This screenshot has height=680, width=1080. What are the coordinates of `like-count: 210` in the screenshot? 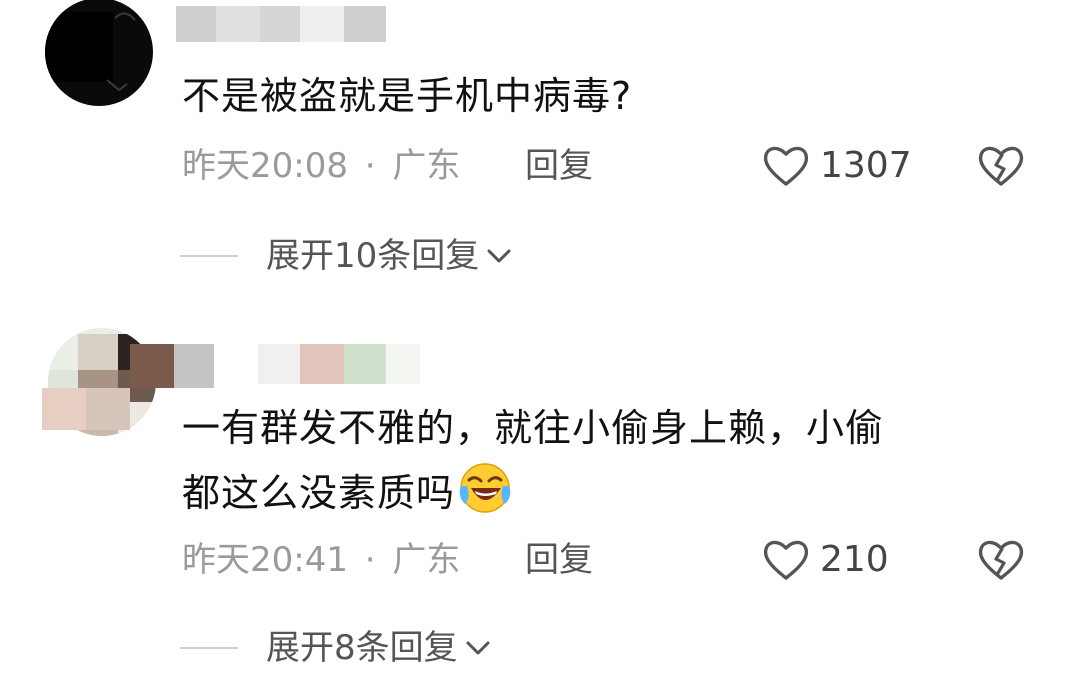 It's located at (854, 559).